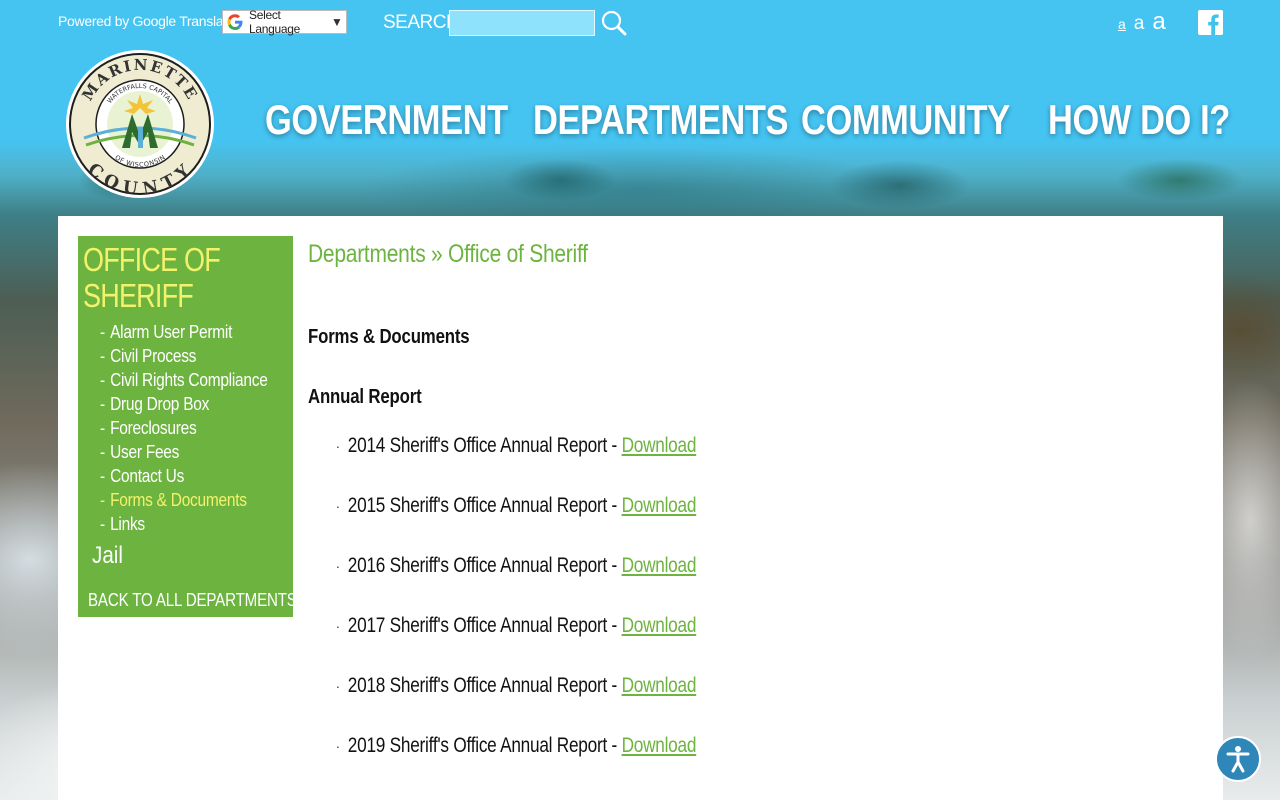 This screenshot has width=1280, height=800. Describe the element at coordinates (153, 428) in the screenshot. I see `sidebar-item-label: Foreclosures` at that location.